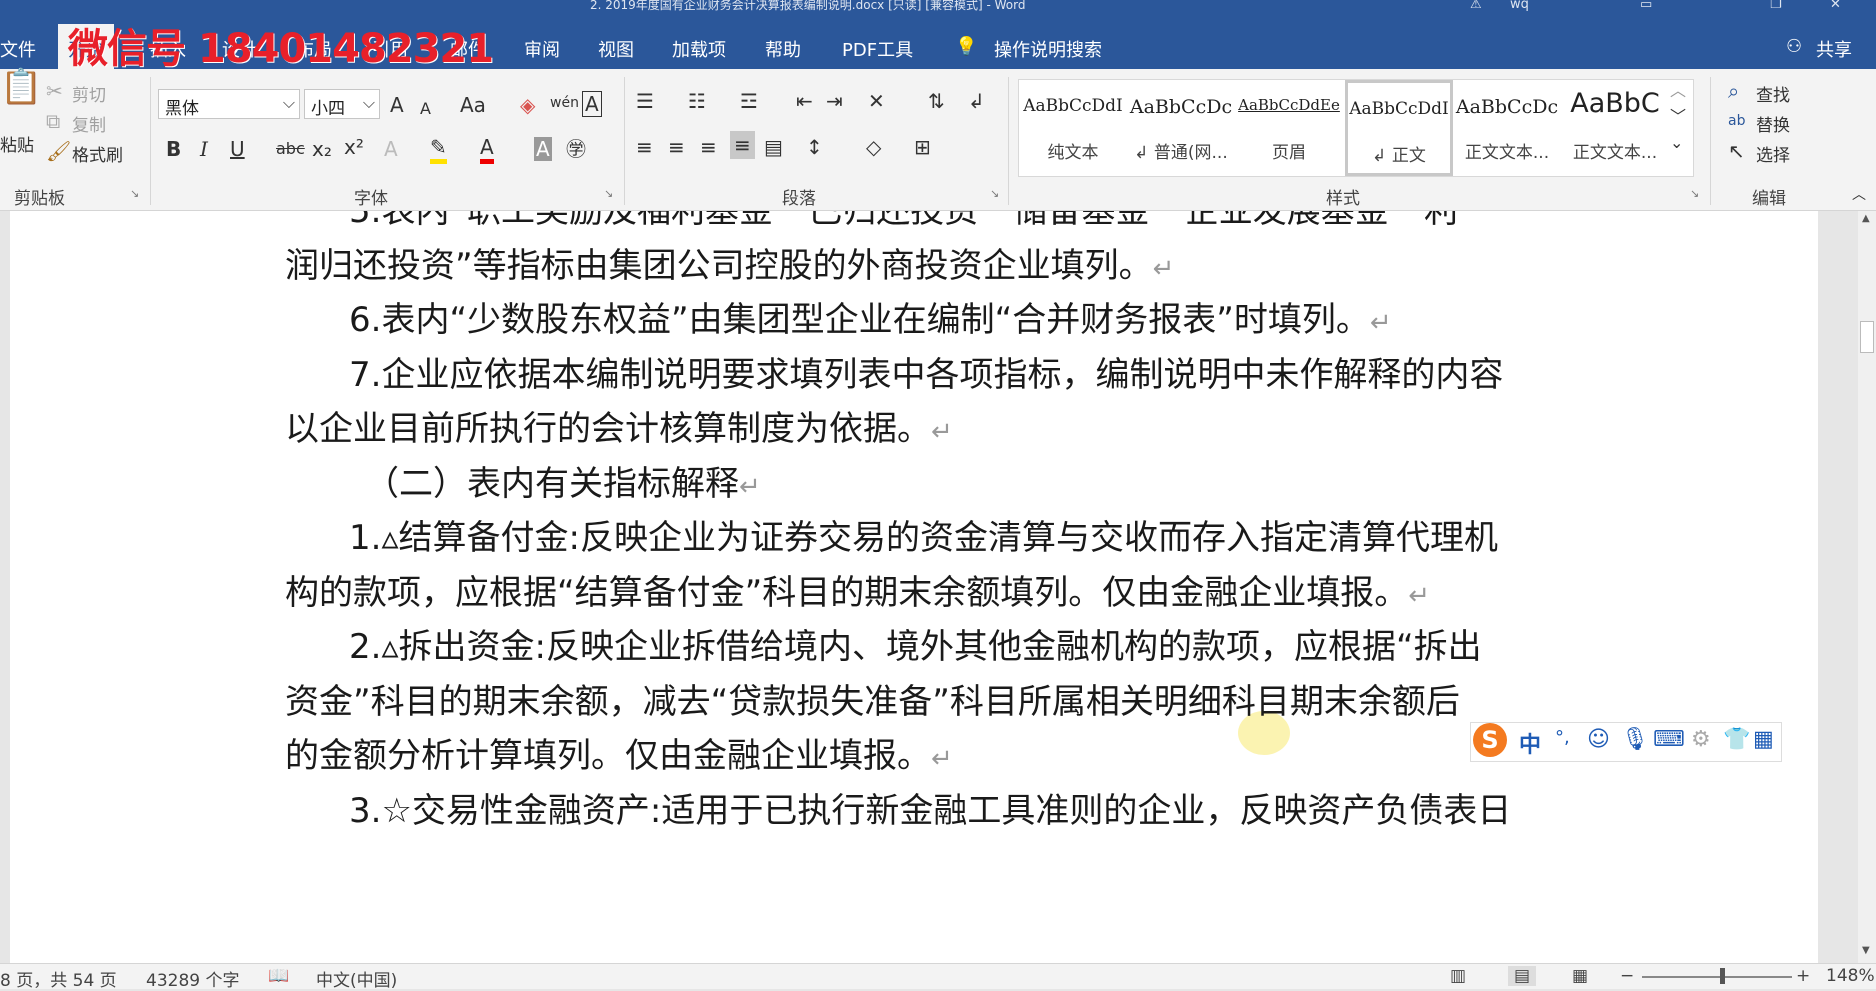 The width and height of the screenshot is (1876, 991). I want to click on keyboard-icon: ⌨, so click(1669, 739).